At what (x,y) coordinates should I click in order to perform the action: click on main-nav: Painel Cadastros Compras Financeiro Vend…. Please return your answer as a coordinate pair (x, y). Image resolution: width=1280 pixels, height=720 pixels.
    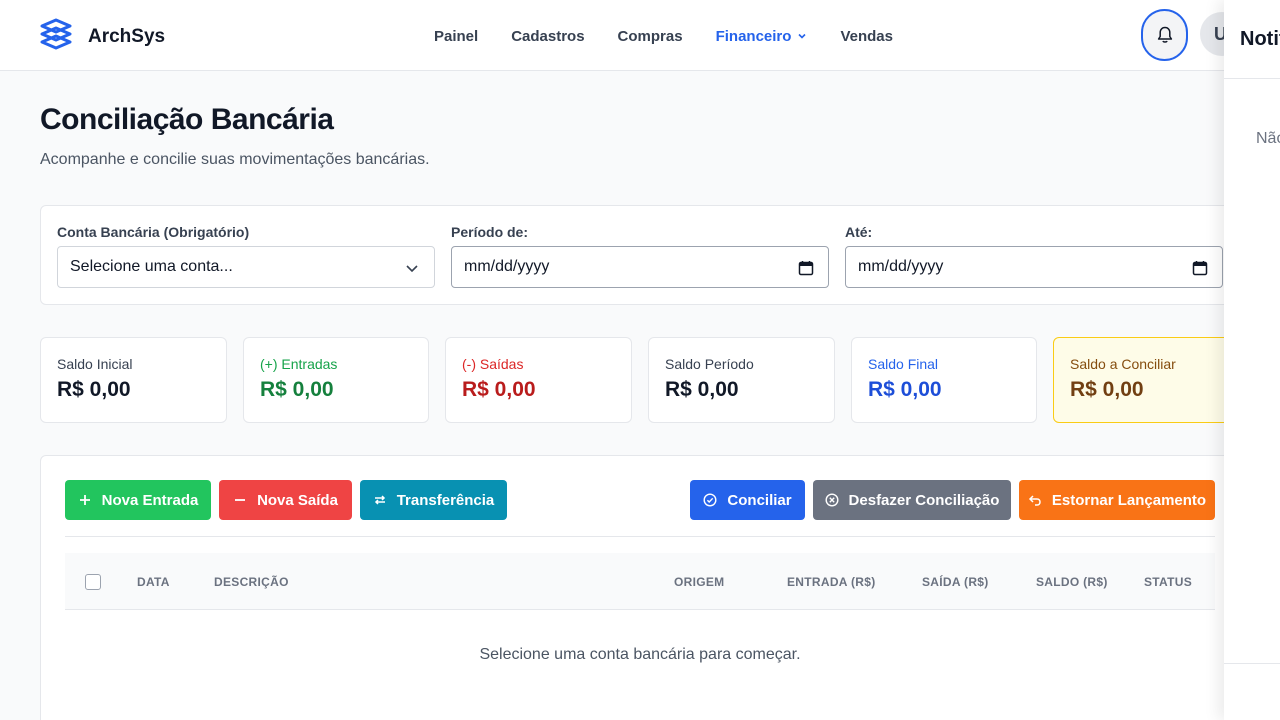
    Looking at the image, I should click on (680, 36).